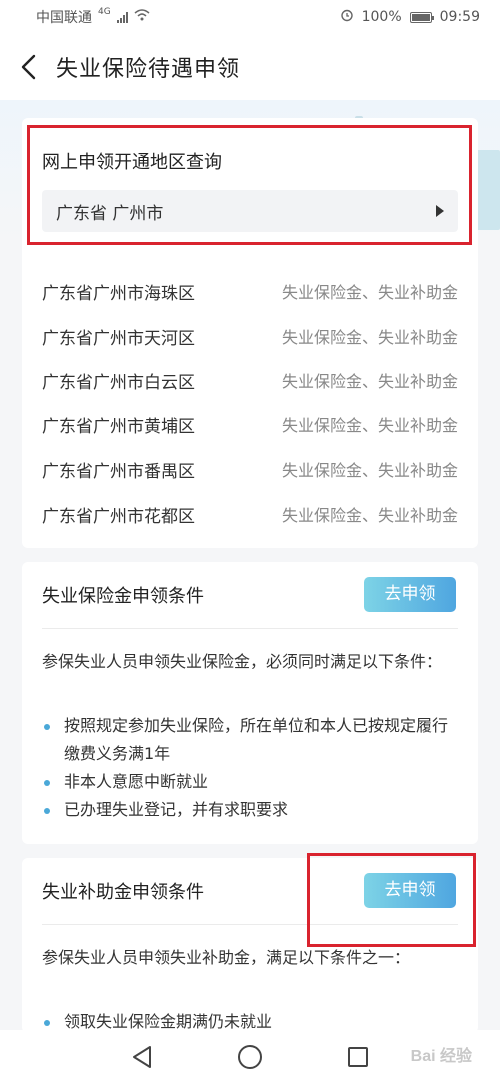  Describe the element at coordinates (250, 782) in the screenshot. I see `insurance-condition-item: 非本人意愿中断就业` at that location.